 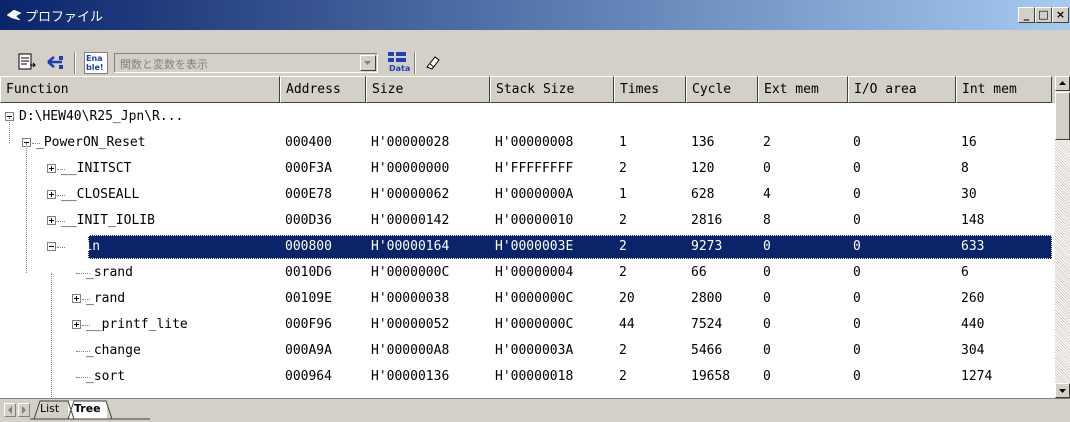 I want to click on minimize-button: _, so click(x=1026, y=15).